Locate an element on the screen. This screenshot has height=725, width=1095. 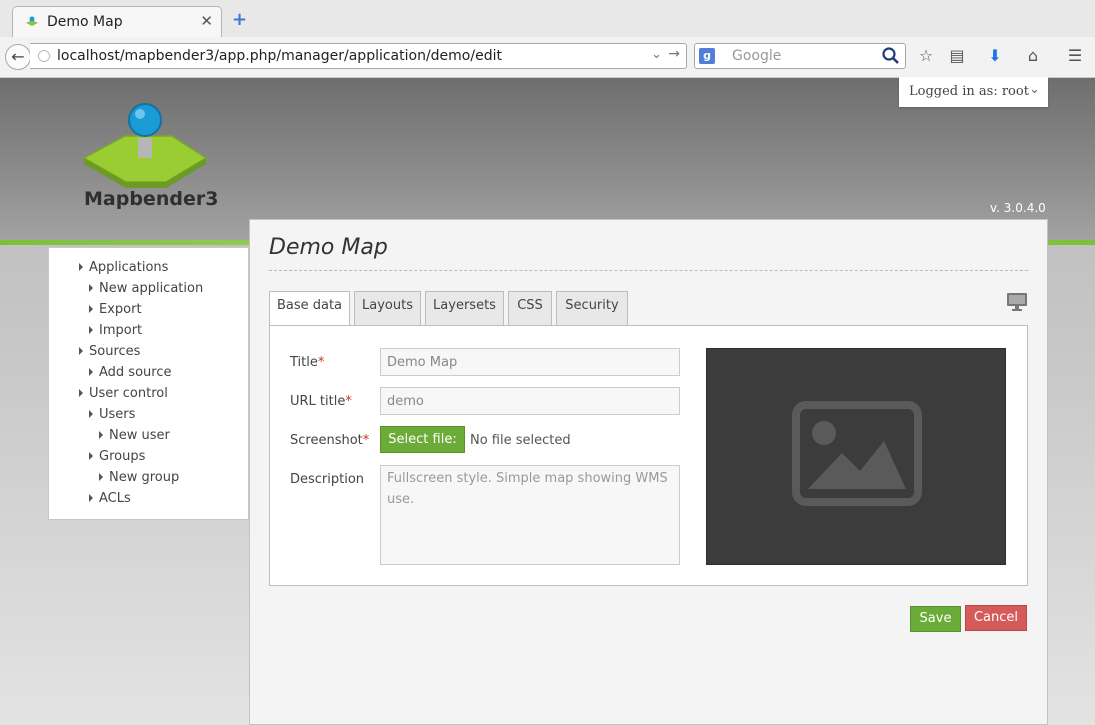
save-button: Save is located at coordinates (935, 619).